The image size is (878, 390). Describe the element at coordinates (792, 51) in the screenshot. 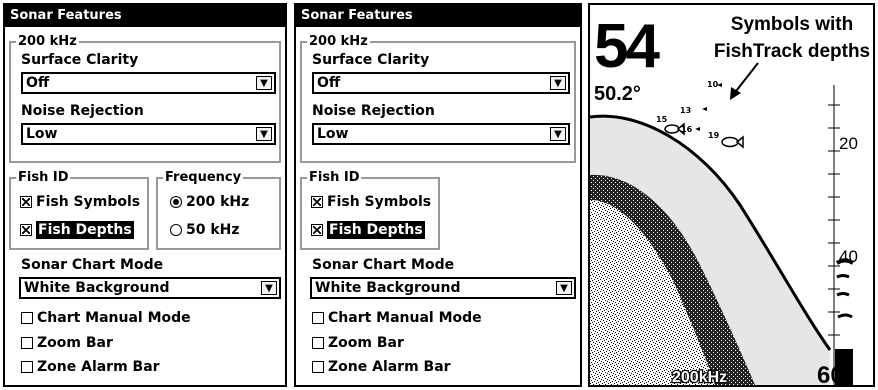

I see `annotation-line-2: FishTrack depths` at that location.